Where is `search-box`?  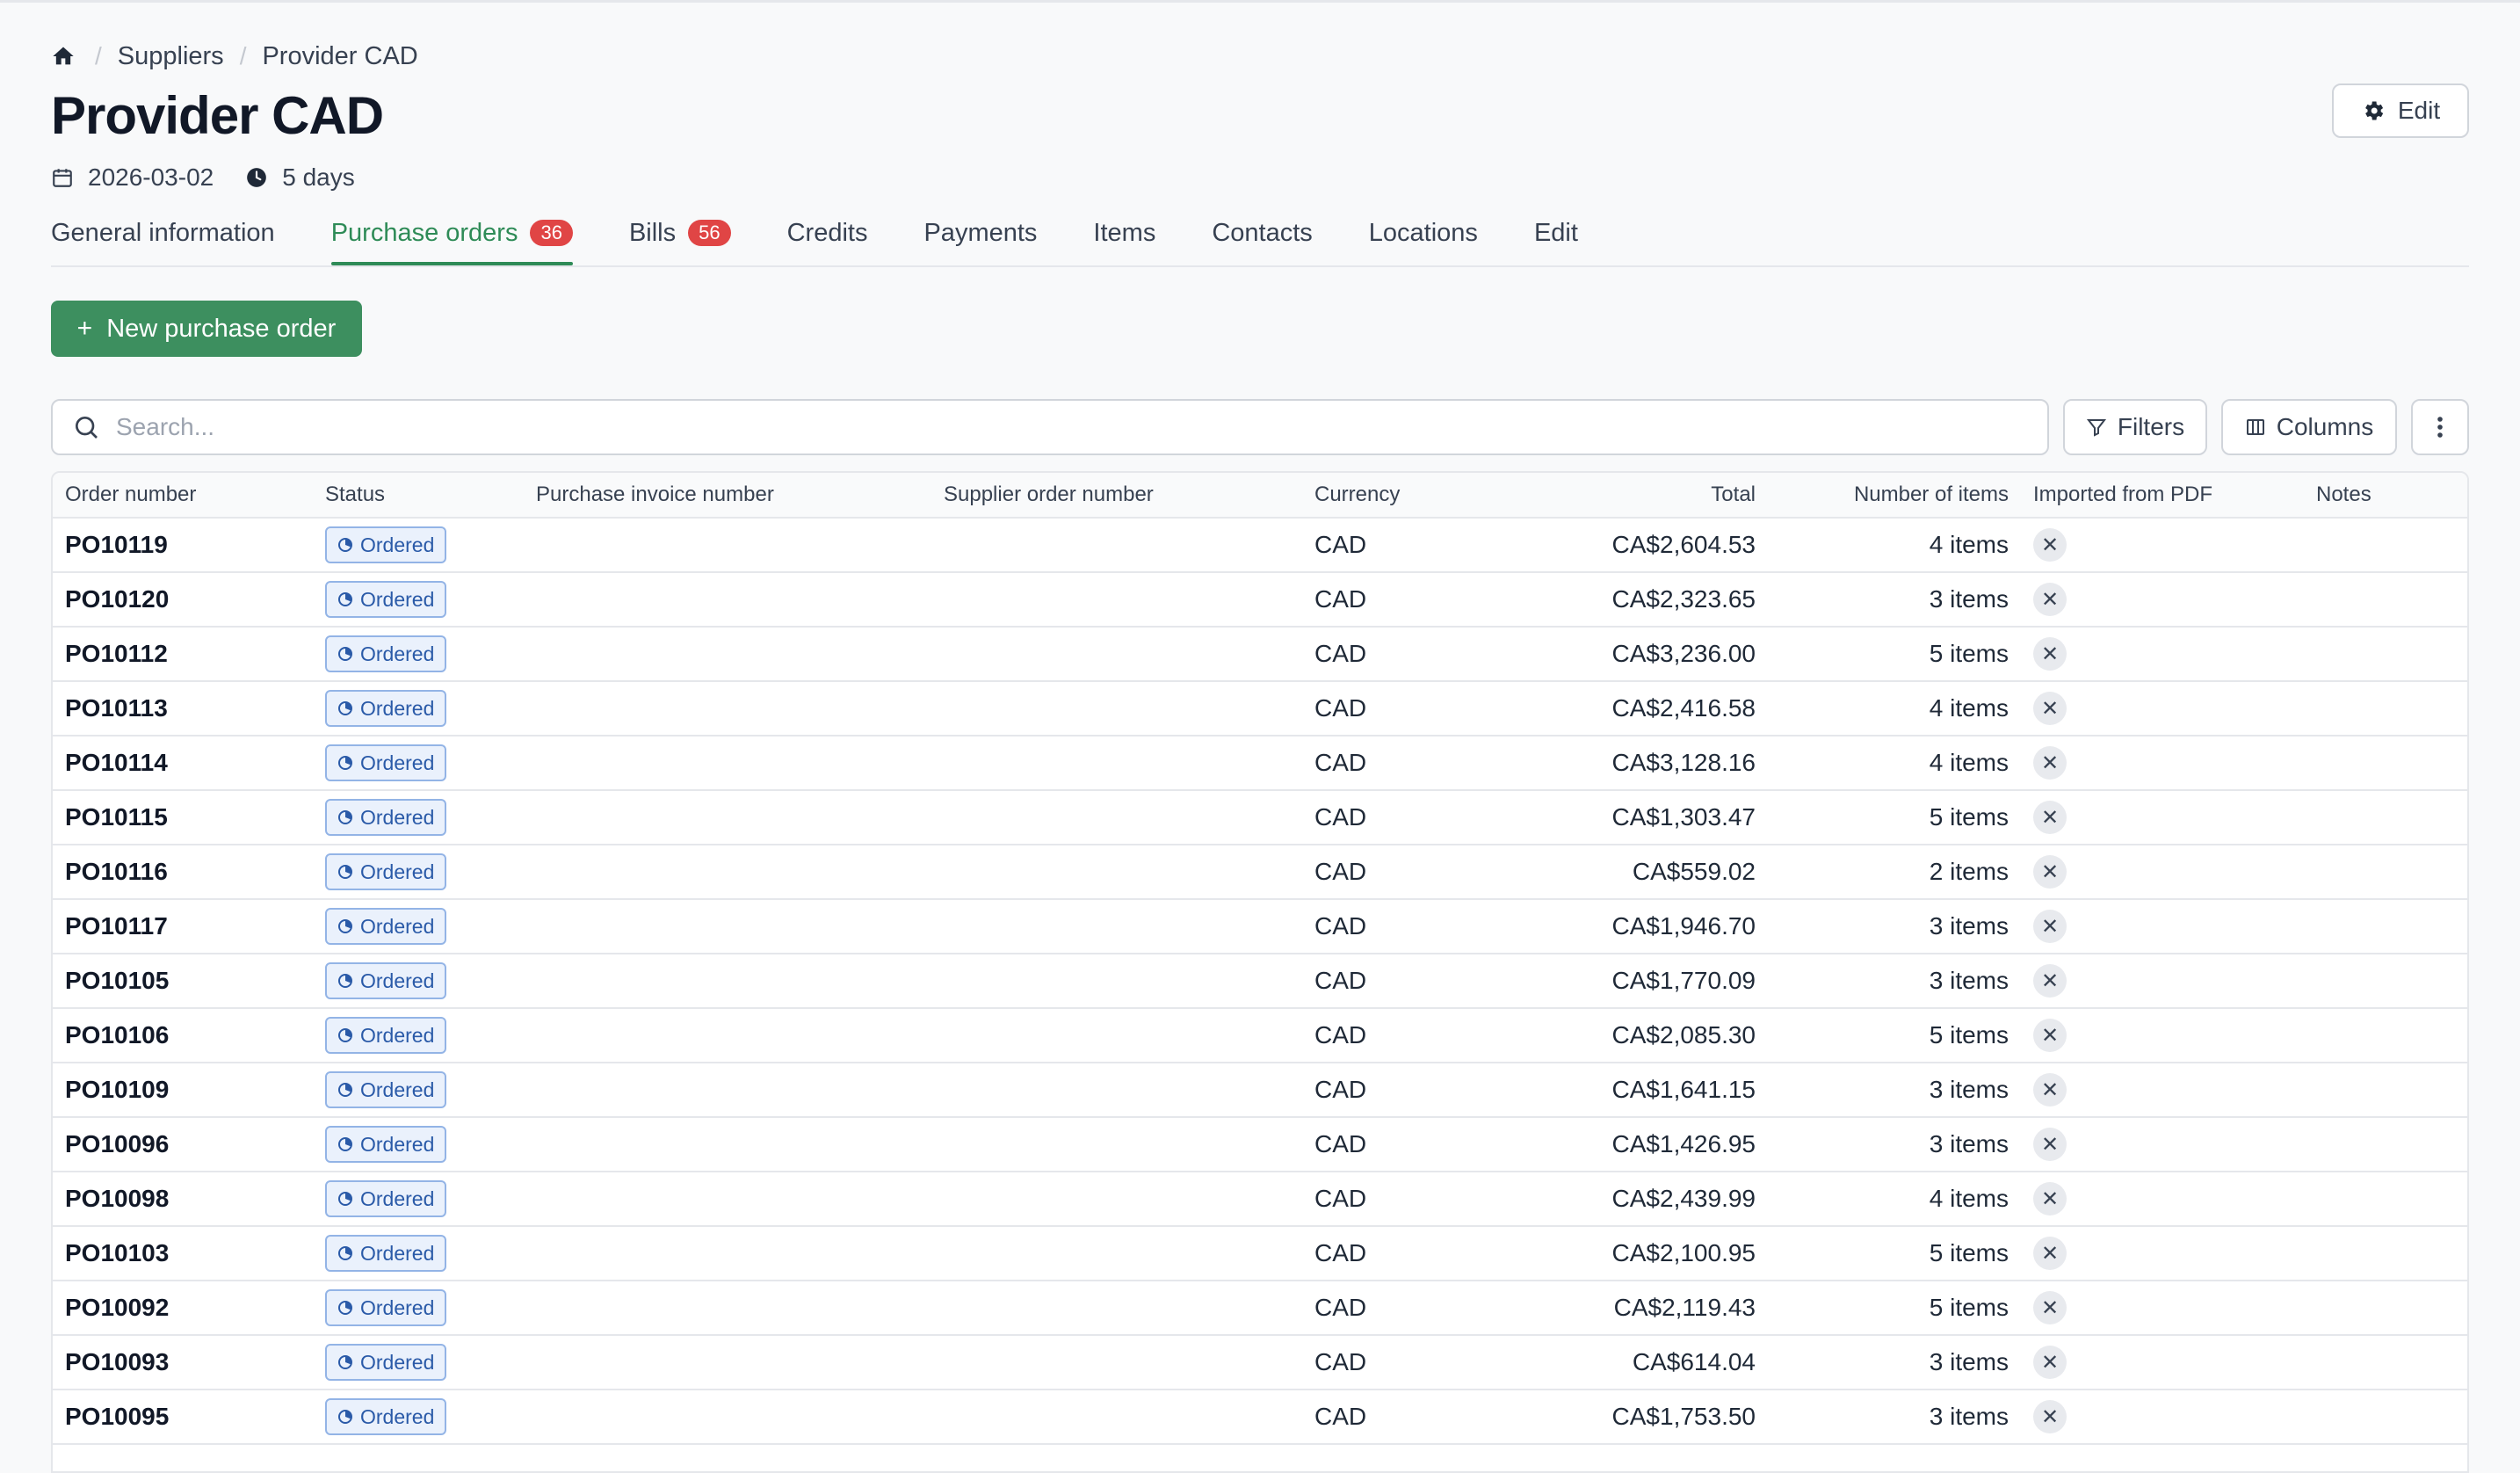 search-box is located at coordinates (1050, 427).